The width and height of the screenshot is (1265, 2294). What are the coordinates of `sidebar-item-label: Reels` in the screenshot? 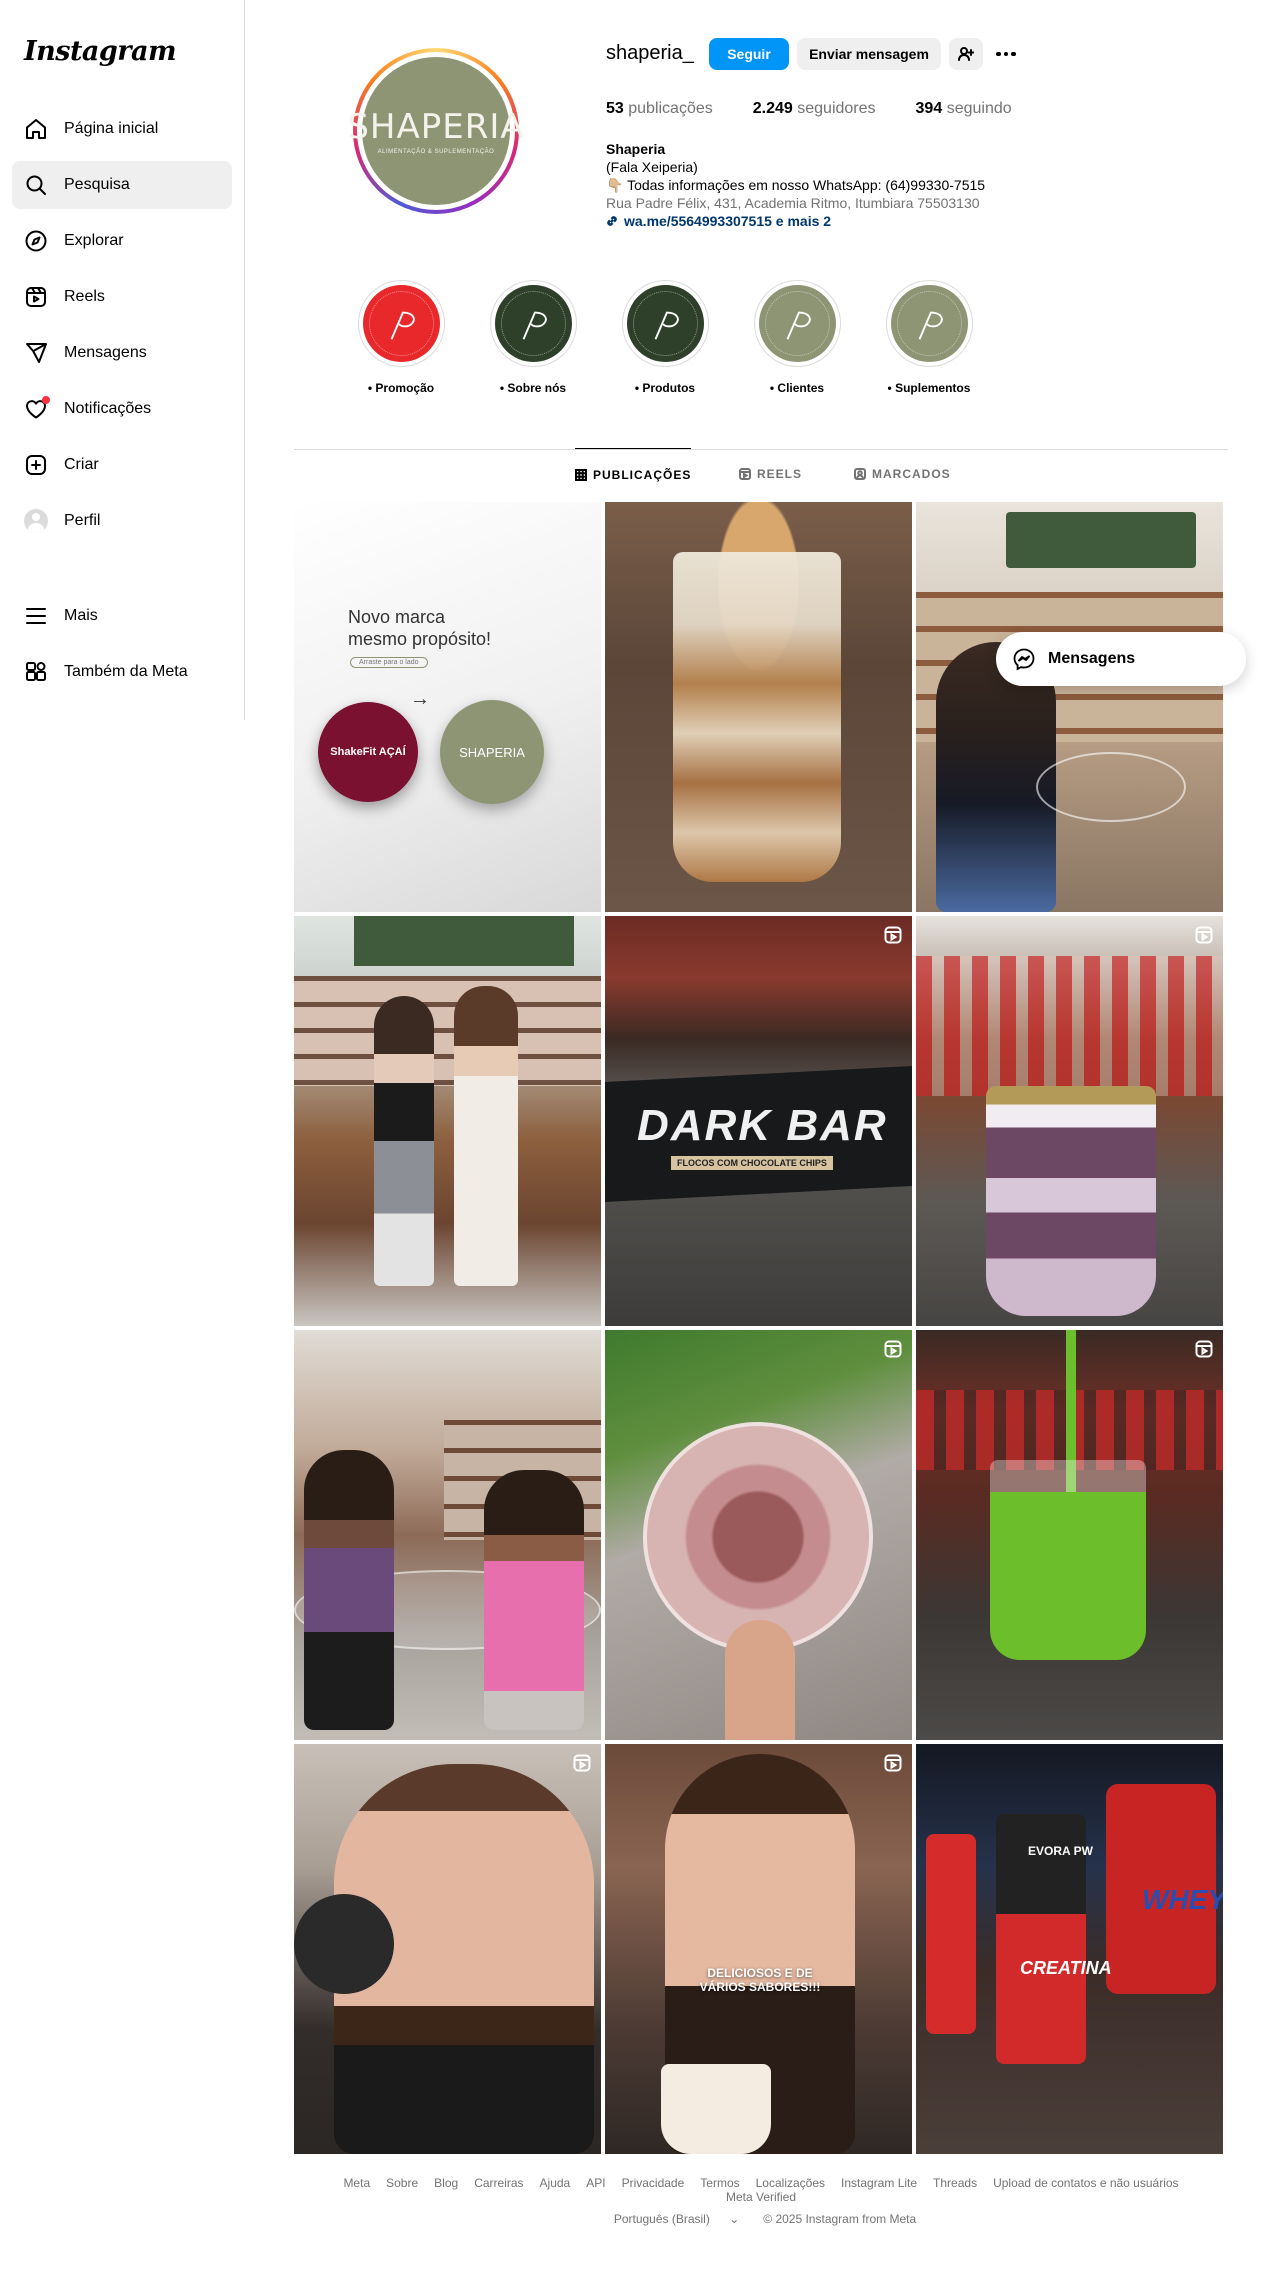 It's located at (84, 296).